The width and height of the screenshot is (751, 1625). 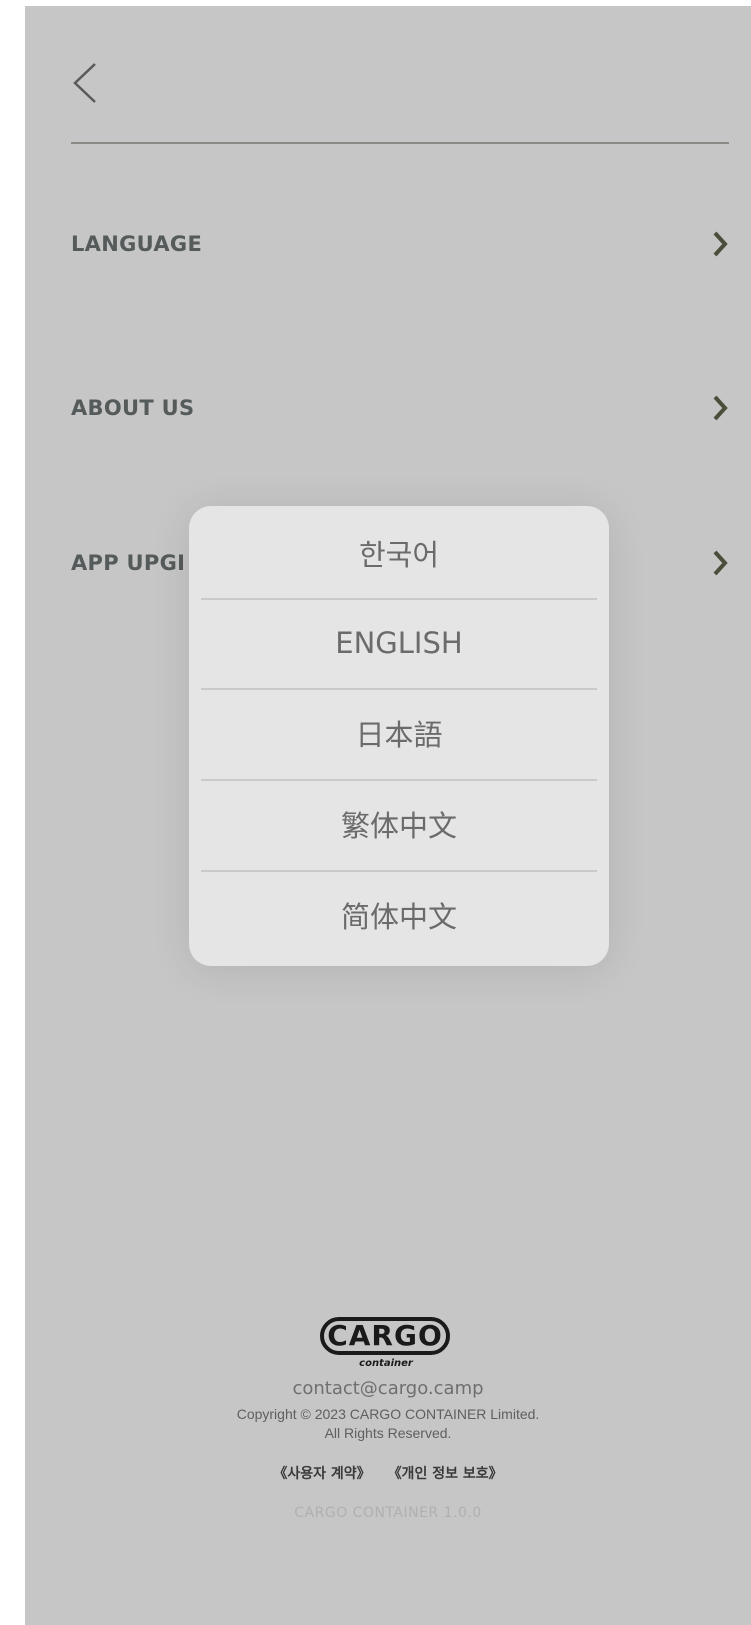 I want to click on menu-item-label: ABOUT US, so click(x=133, y=408).